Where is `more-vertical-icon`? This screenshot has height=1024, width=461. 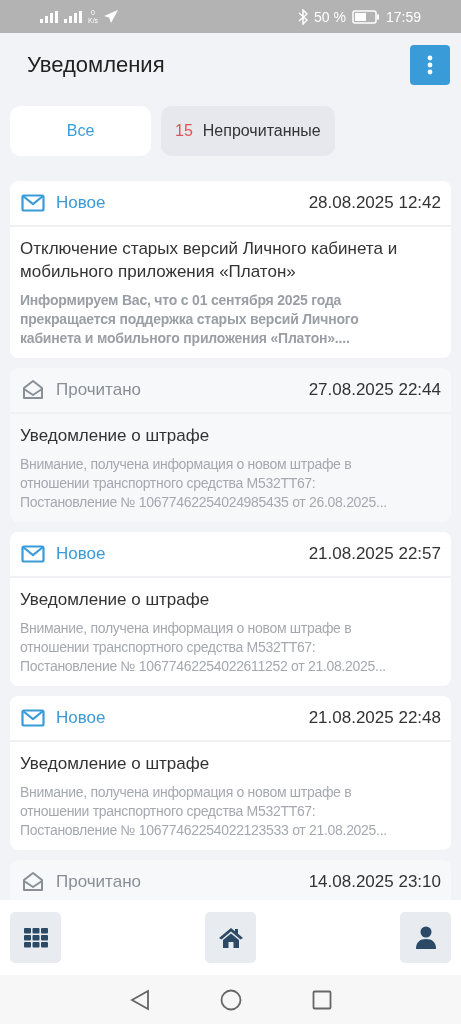
more-vertical-icon is located at coordinates (430, 65).